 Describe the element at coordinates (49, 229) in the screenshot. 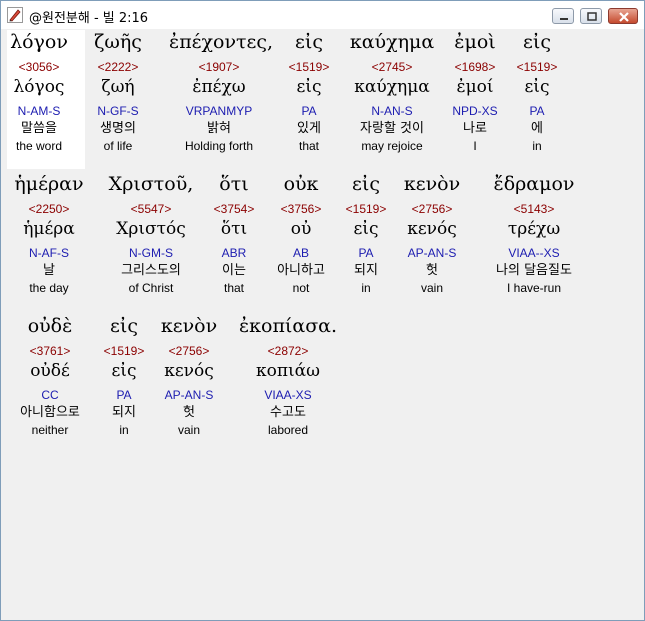

I see `lemma: ἡμέρα` at that location.